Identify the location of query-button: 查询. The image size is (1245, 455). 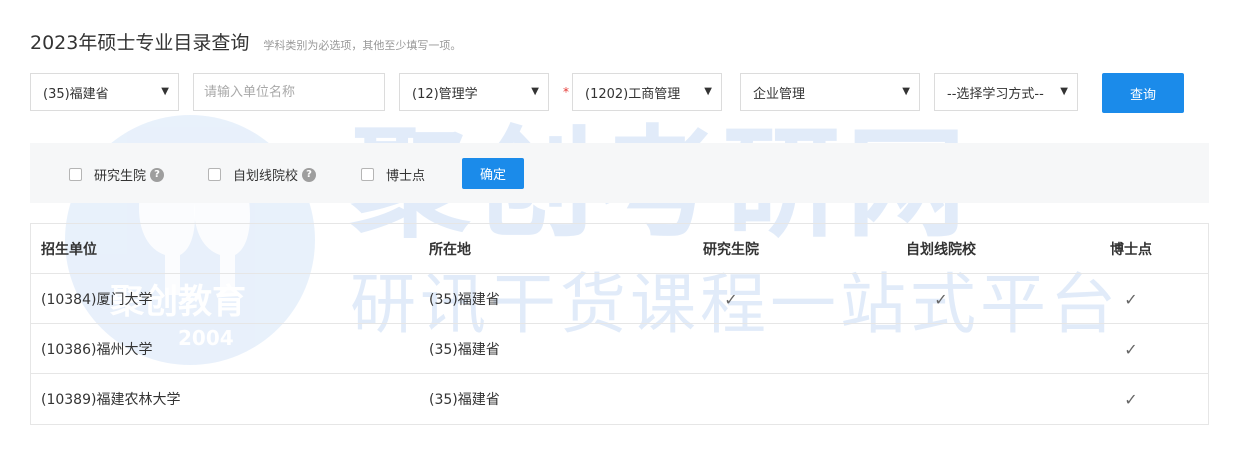
(1143, 93).